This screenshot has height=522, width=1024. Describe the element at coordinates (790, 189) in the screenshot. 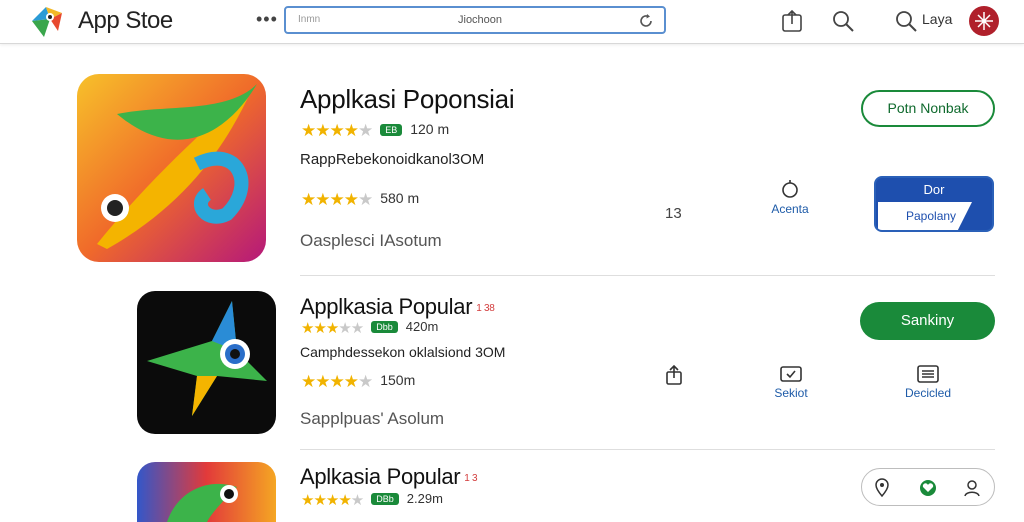

I see `info-icon` at that location.